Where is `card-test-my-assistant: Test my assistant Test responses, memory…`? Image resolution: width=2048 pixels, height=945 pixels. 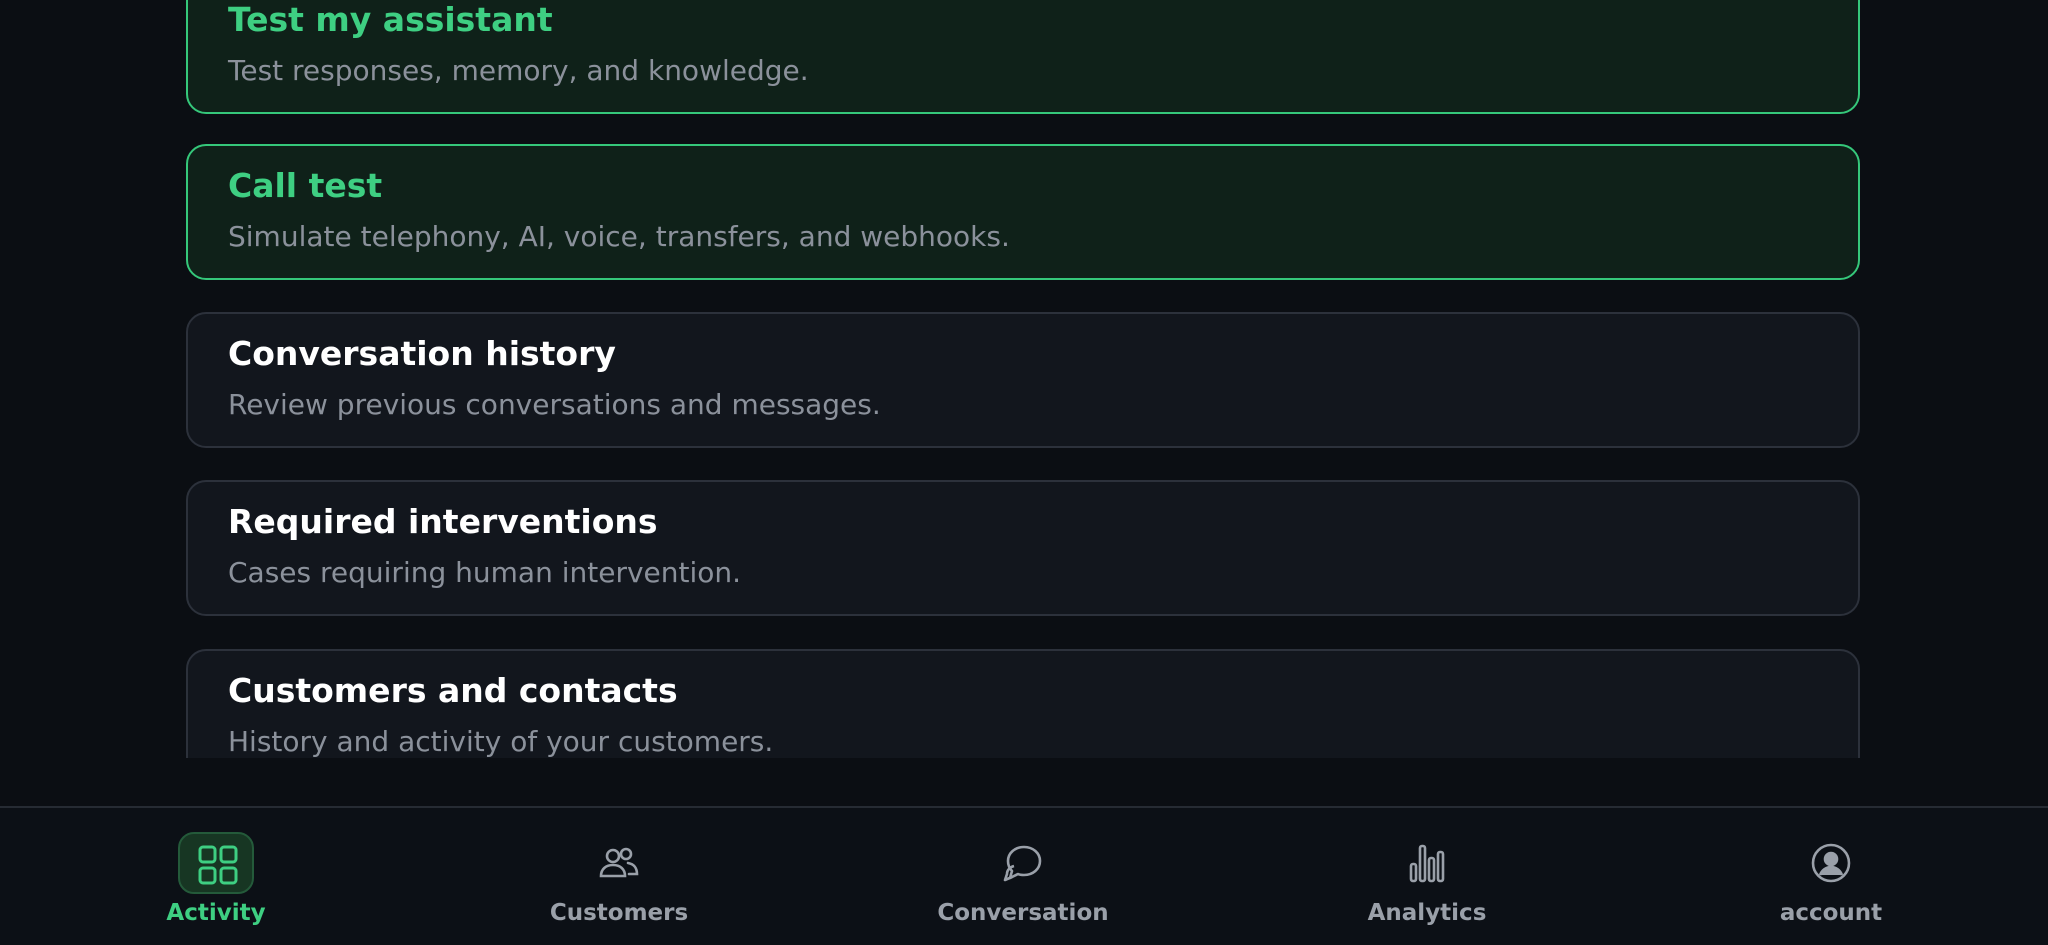 card-test-my-assistant: Test my assistant Test responses, memory… is located at coordinates (1023, 57).